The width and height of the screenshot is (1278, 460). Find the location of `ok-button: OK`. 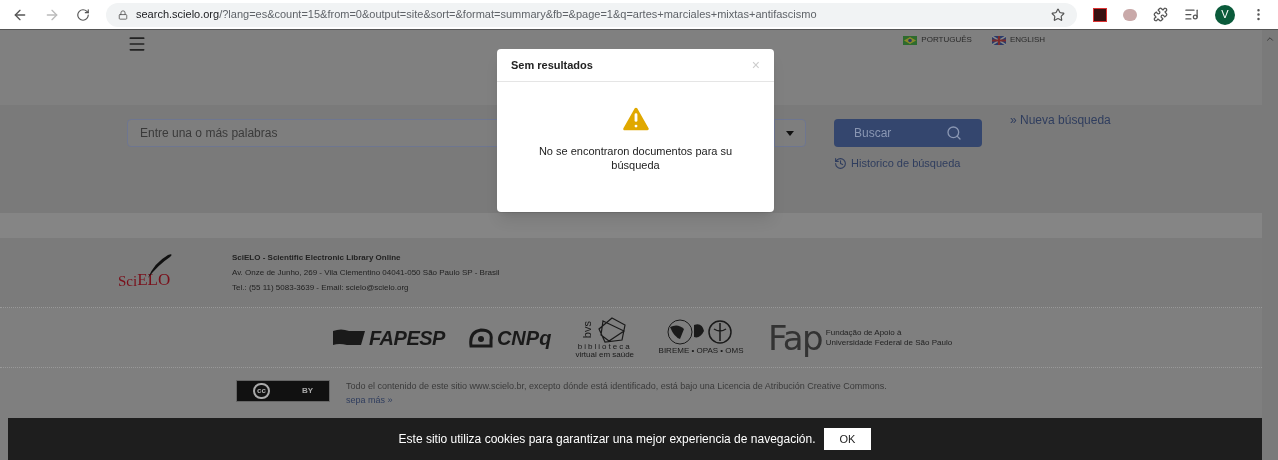

ok-button: OK is located at coordinates (847, 439).